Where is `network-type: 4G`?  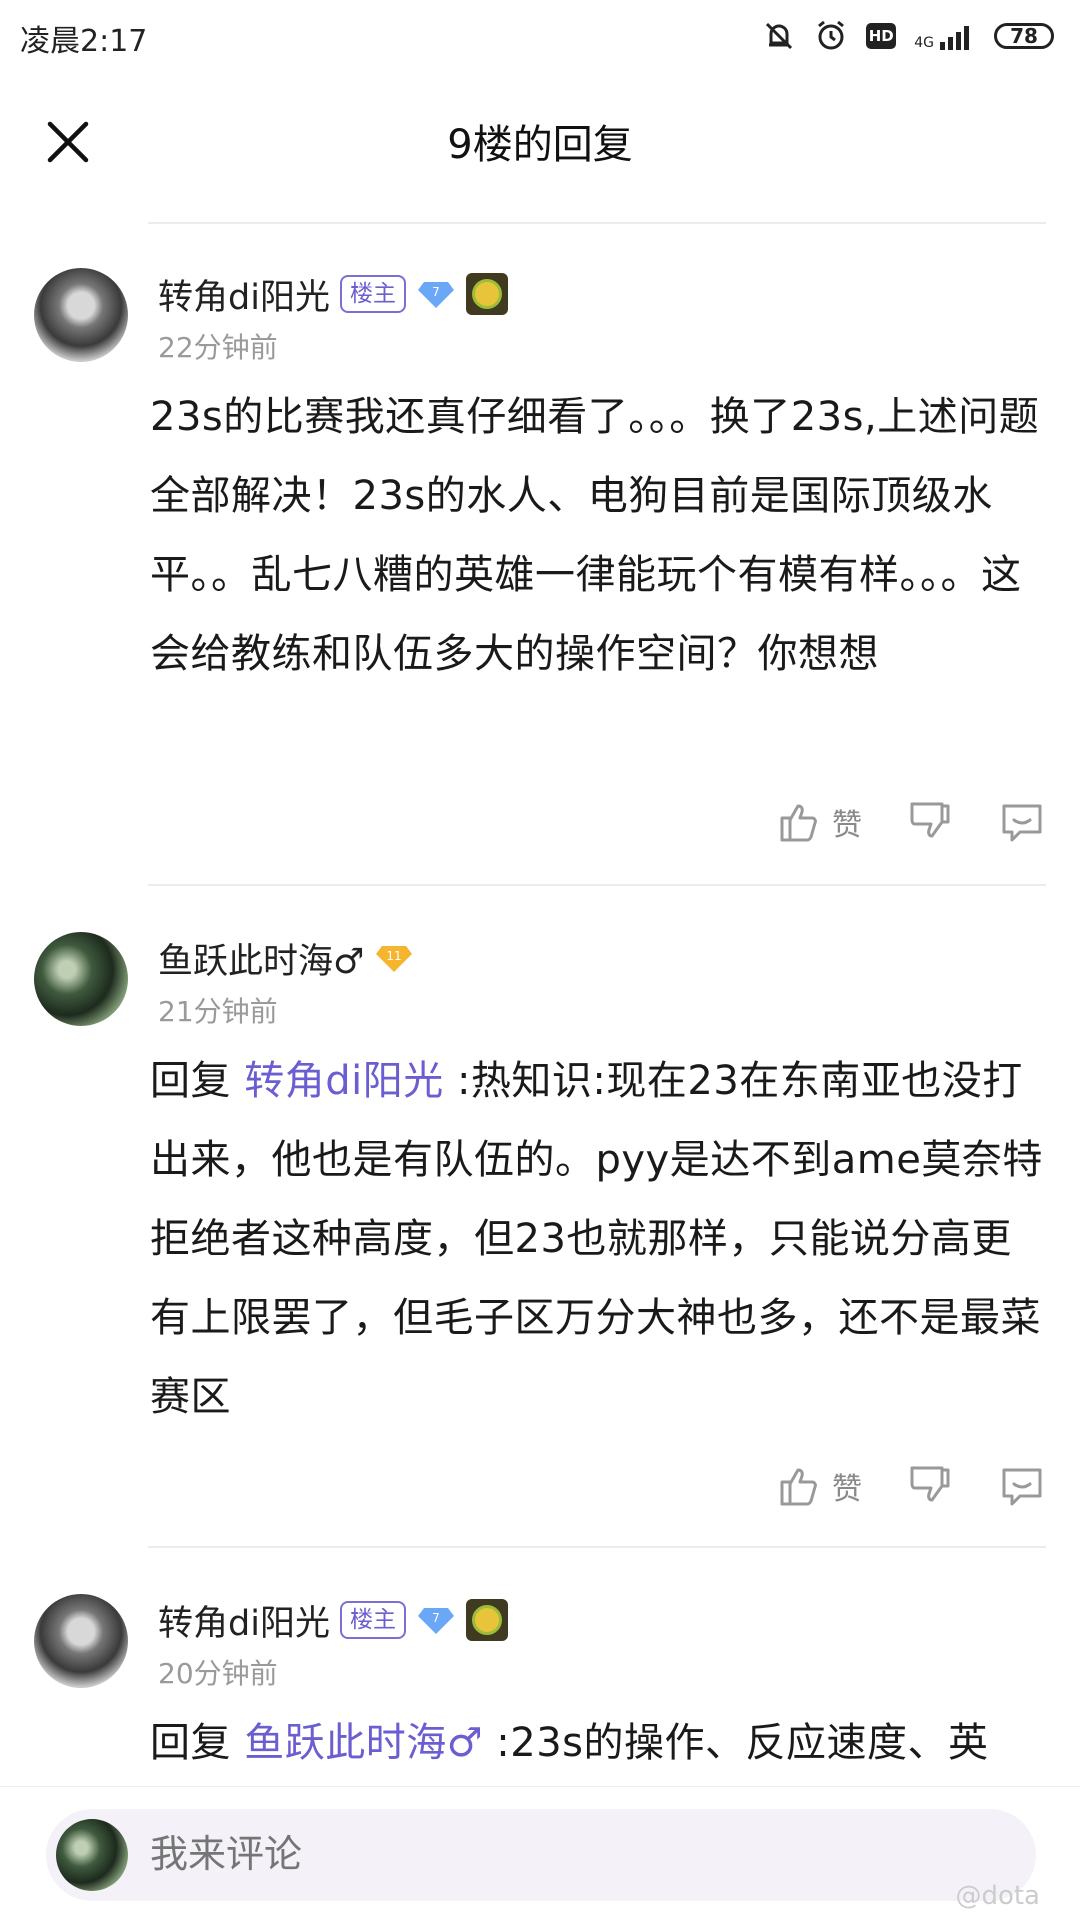 network-type: 4G is located at coordinates (924, 43).